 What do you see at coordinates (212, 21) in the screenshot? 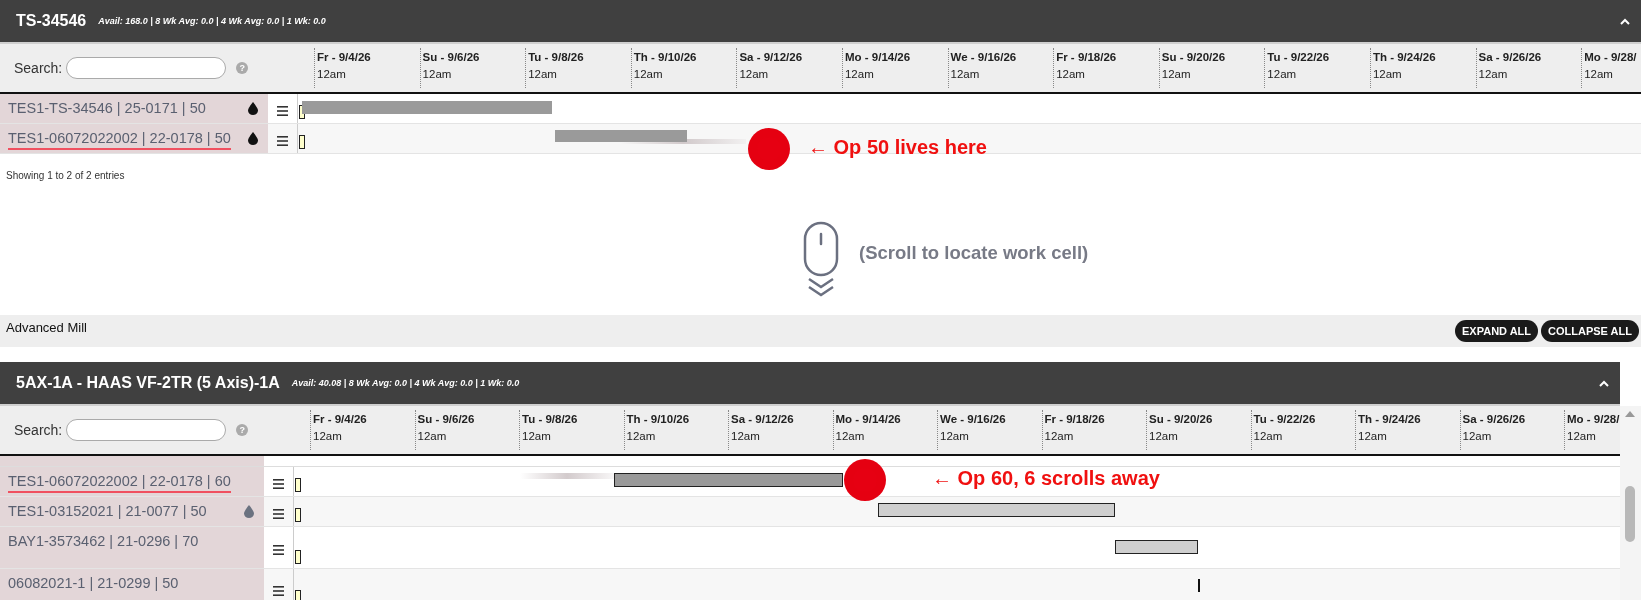
I see `availability-stats: Avail: 168.0 | 8 Wk Avg: 0.0 | 4 Wk Avg: 0.0 | 1 Wk: 0.0` at bounding box center [212, 21].